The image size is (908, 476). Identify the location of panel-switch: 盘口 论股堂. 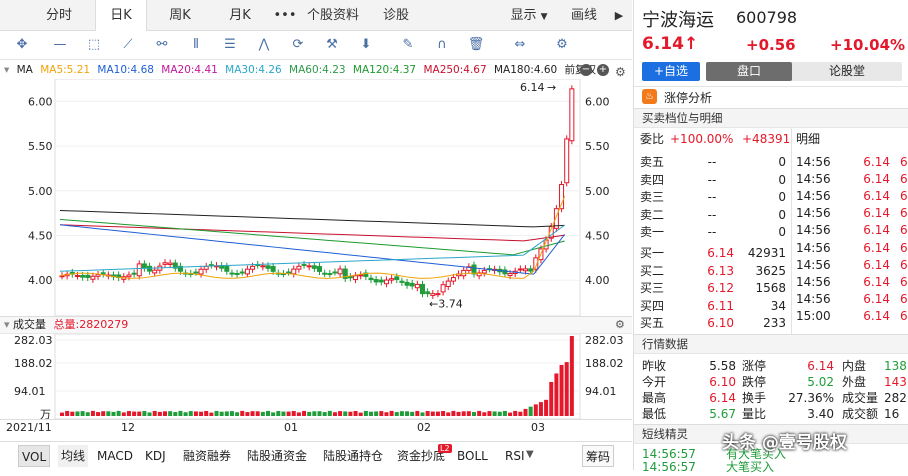
(804, 71).